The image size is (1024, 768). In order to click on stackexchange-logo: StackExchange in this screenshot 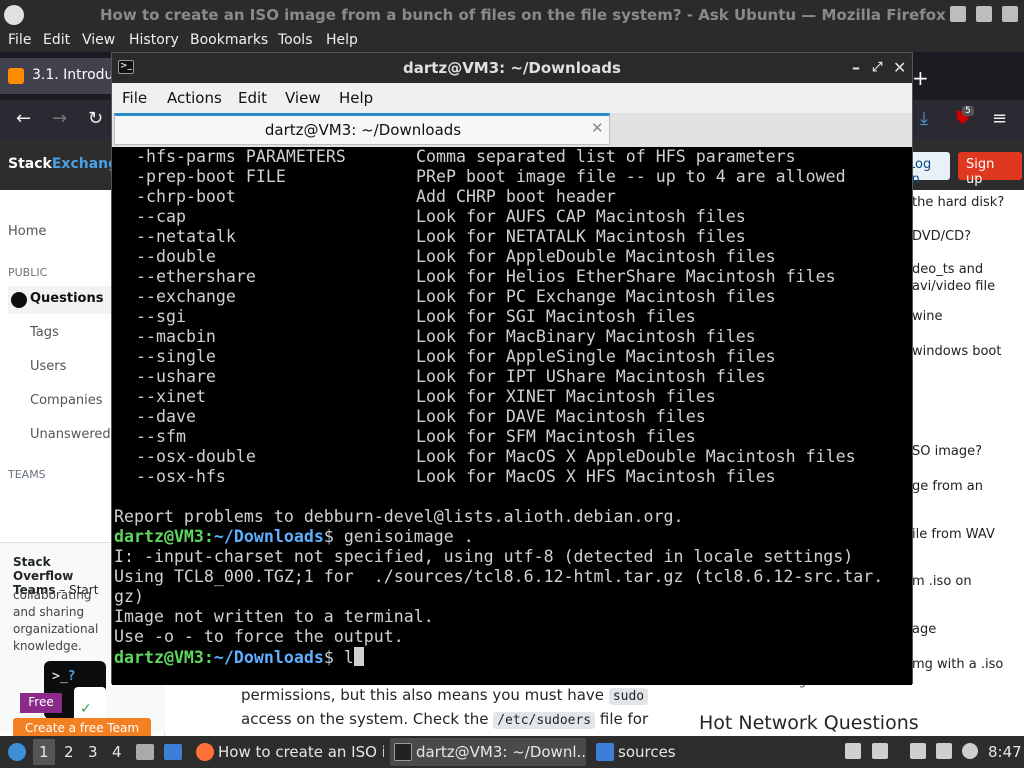, I will do `click(68, 164)`.